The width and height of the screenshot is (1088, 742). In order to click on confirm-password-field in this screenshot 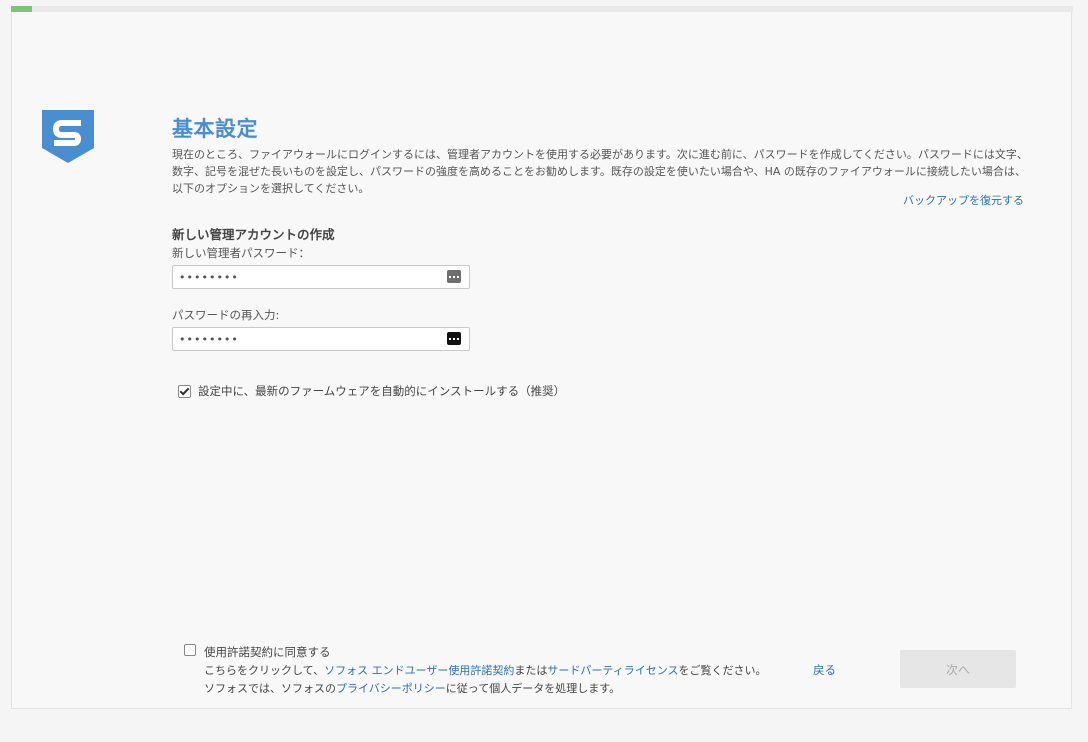, I will do `click(321, 339)`.